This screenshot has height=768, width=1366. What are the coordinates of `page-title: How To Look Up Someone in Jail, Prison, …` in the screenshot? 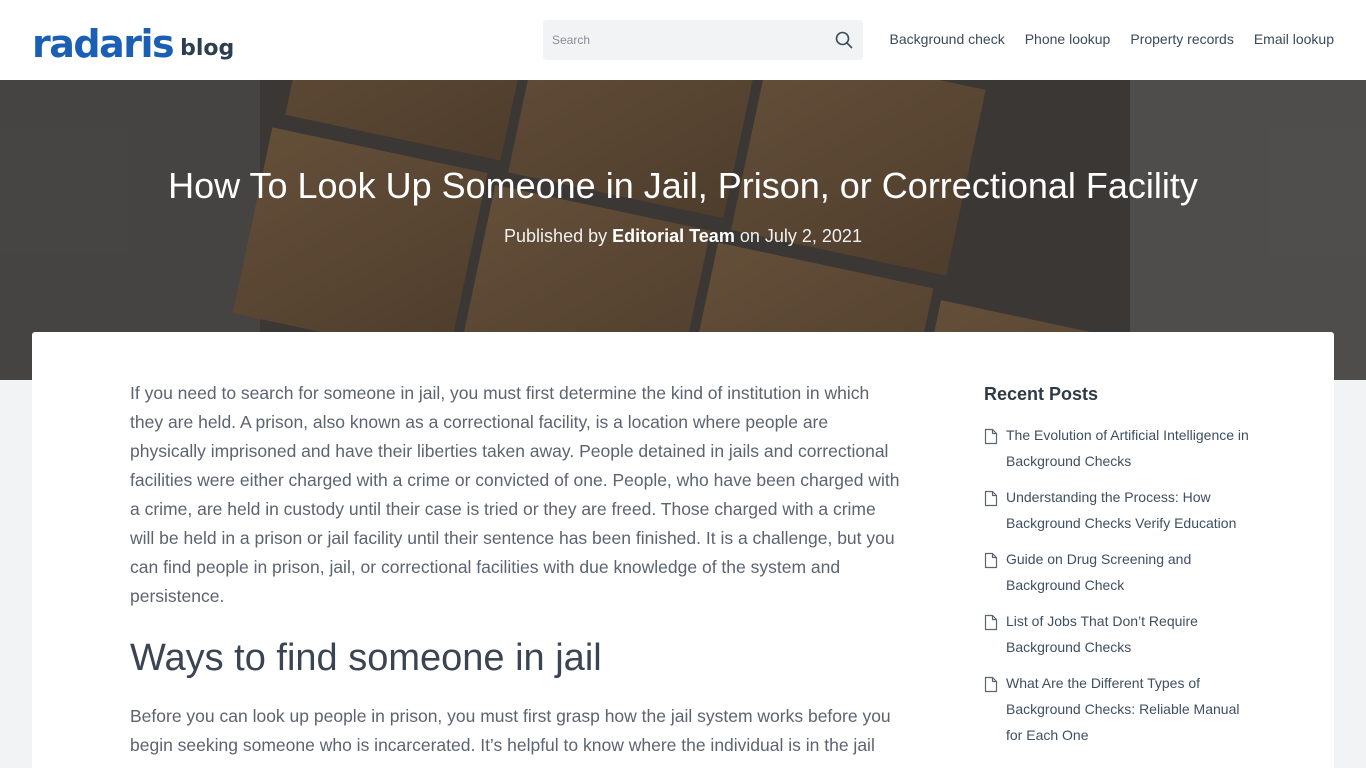 It's located at (683, 185).